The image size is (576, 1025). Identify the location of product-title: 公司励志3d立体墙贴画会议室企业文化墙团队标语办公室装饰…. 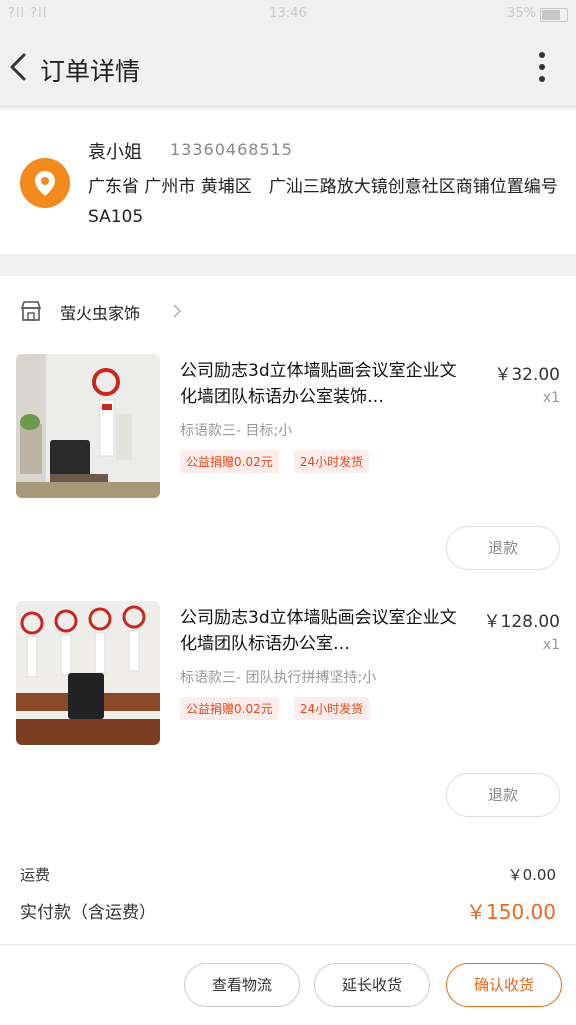
(325, 384).